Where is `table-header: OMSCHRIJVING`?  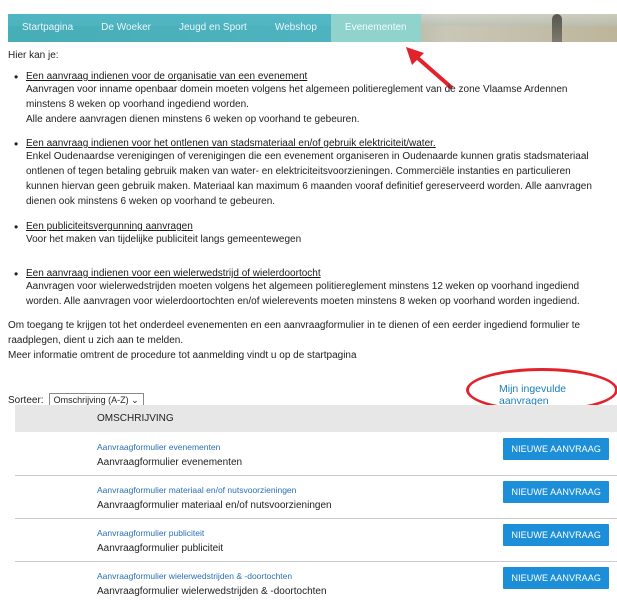
table-header: OMSCHRIJVING is located at coordinates (316, 418).